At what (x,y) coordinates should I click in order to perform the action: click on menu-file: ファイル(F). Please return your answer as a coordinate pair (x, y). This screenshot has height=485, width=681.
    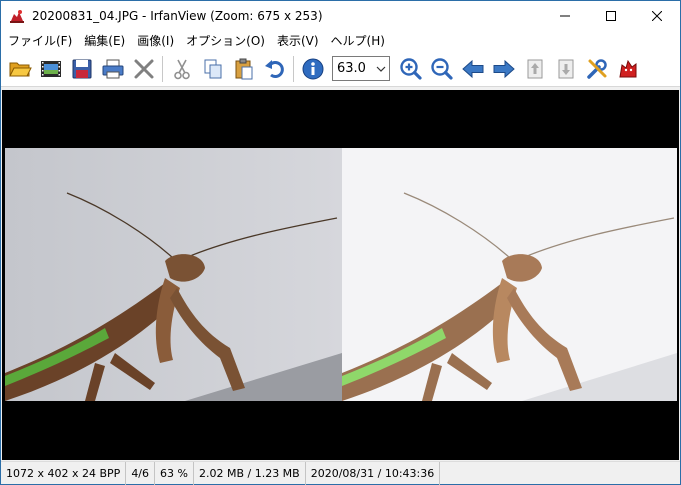
    Looking at the image, I should click on (40, 41).